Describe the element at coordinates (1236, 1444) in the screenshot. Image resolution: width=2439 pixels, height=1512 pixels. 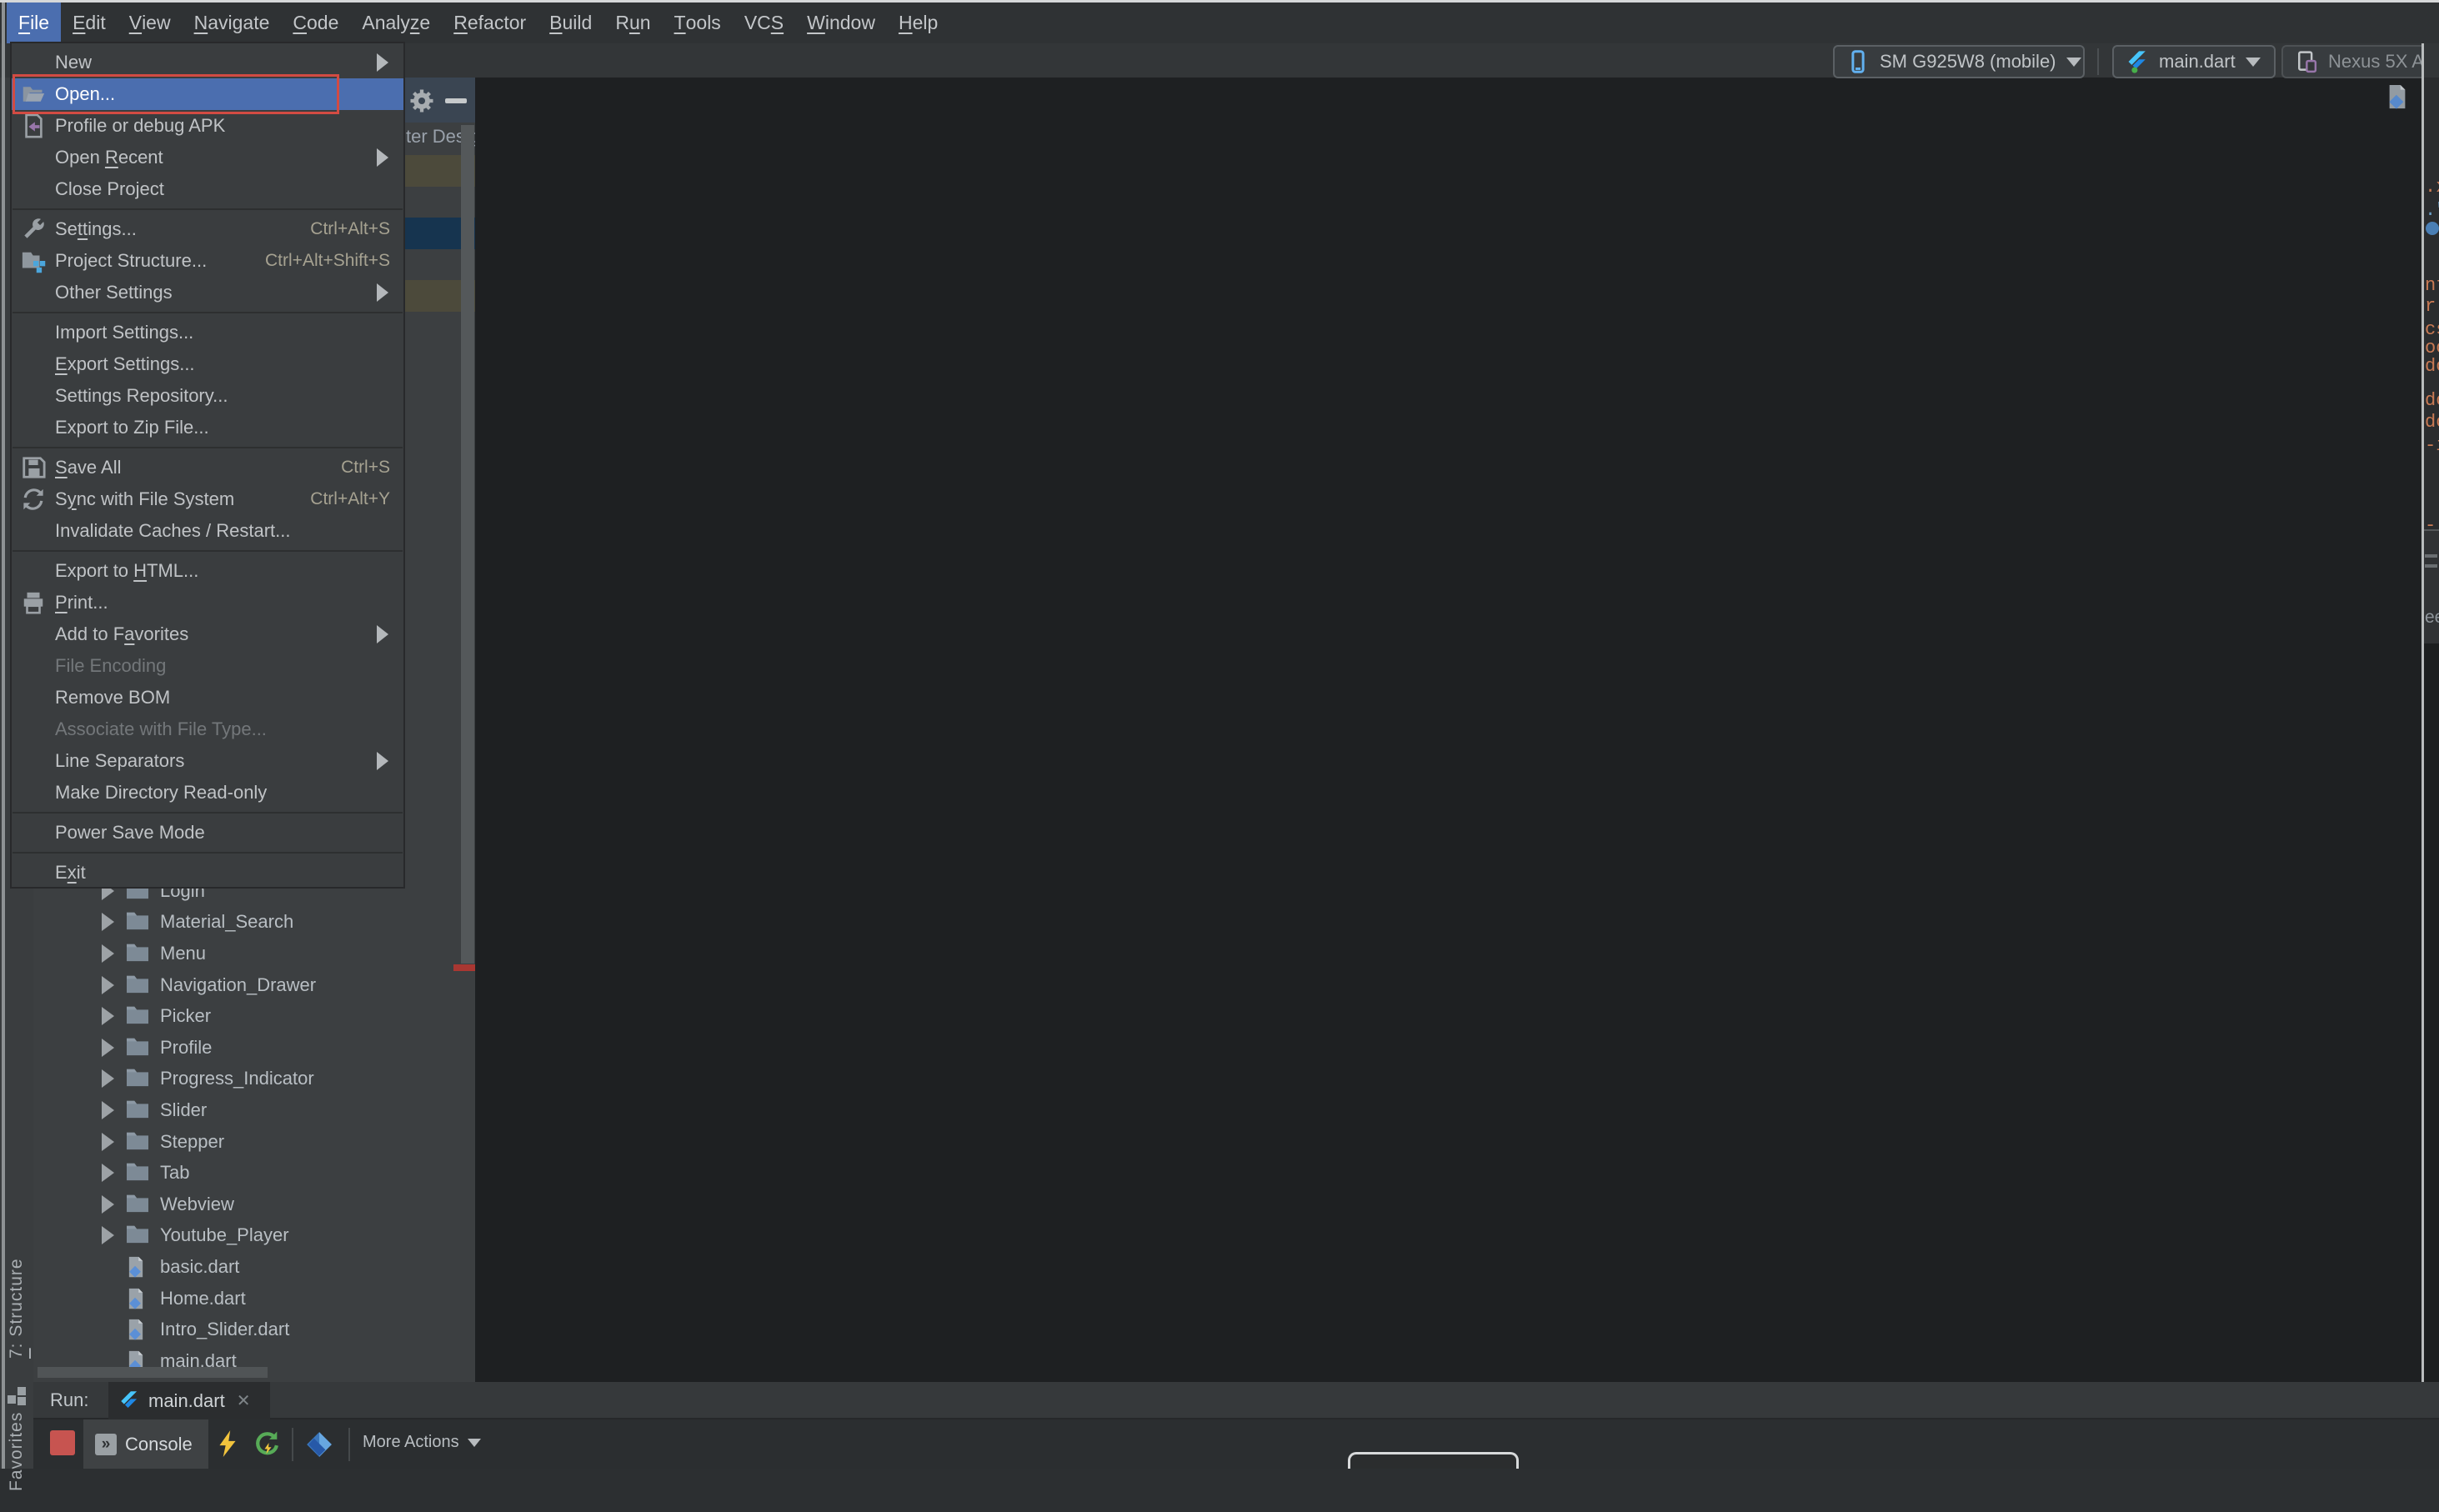
I see `run-toolbar: » Console More Actions` at that location.